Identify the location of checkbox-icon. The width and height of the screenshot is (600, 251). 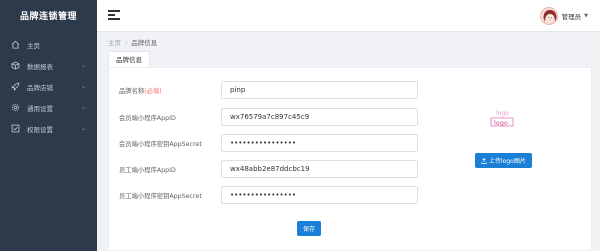
(15, 128).